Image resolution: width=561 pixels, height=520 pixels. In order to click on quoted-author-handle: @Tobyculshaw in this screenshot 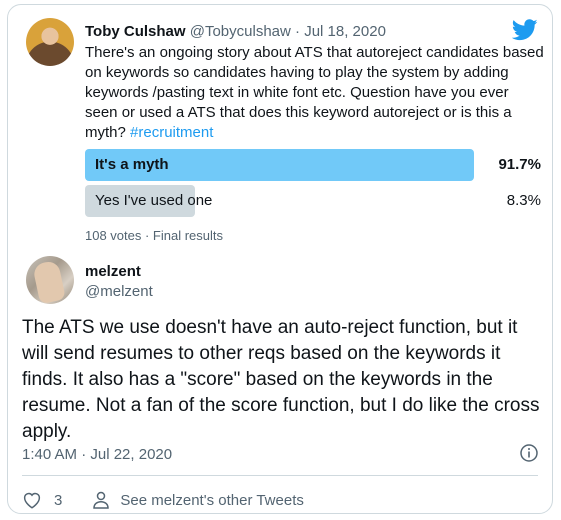, I will do `click(240, 31)`.